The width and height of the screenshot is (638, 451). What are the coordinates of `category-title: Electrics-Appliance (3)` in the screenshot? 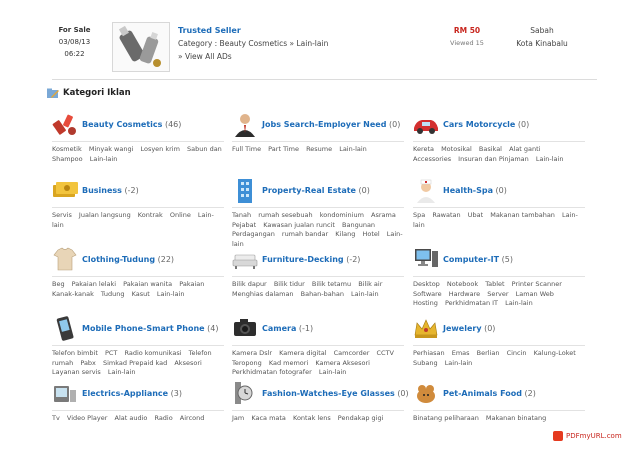 It's located at (132, 393).